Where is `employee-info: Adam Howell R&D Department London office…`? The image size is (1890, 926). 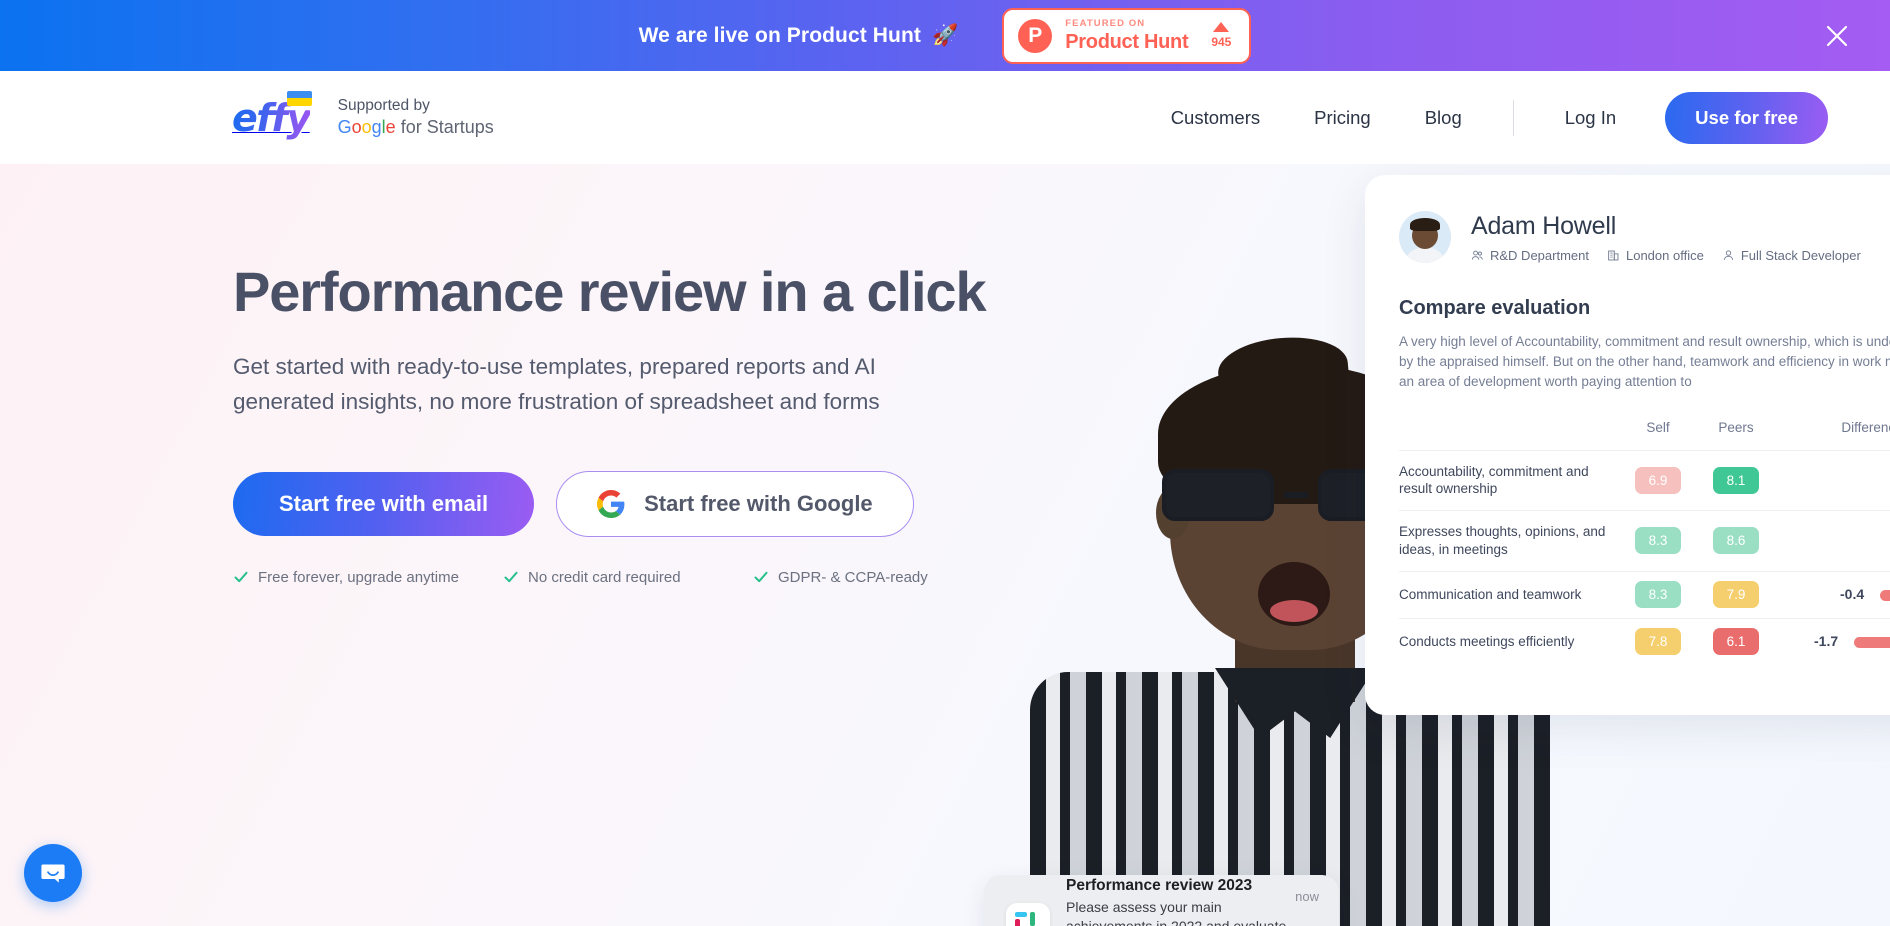
employee-info: Adam Howell R&D Department London office… is located at coordinates (1666, 237).